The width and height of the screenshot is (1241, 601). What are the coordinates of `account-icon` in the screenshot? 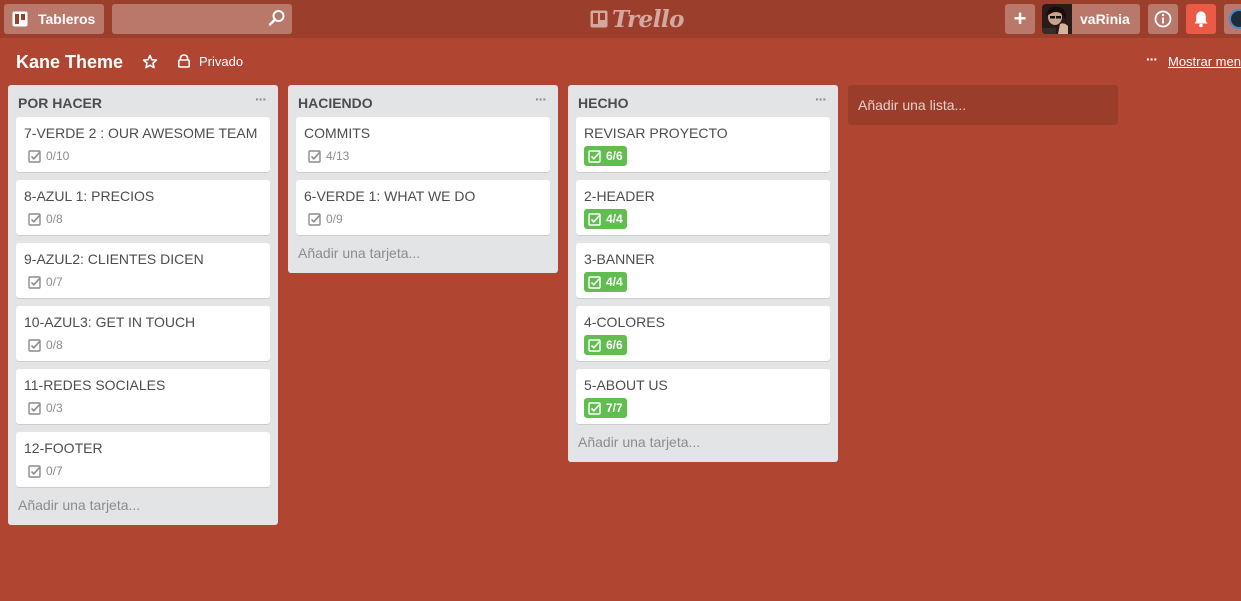 It's located at (1235, 19).